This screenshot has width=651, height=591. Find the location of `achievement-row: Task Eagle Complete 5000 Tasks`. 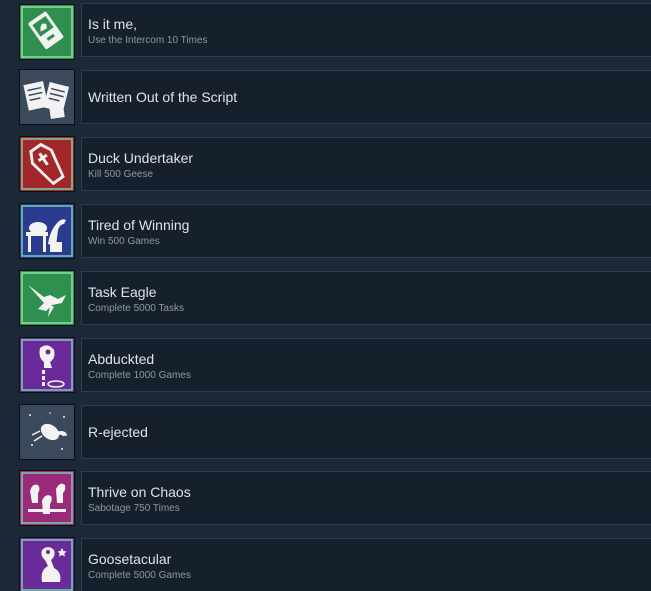

achievement-row: Task Eagle Complete 5000 Tasks is located at coordinates (325, 299).